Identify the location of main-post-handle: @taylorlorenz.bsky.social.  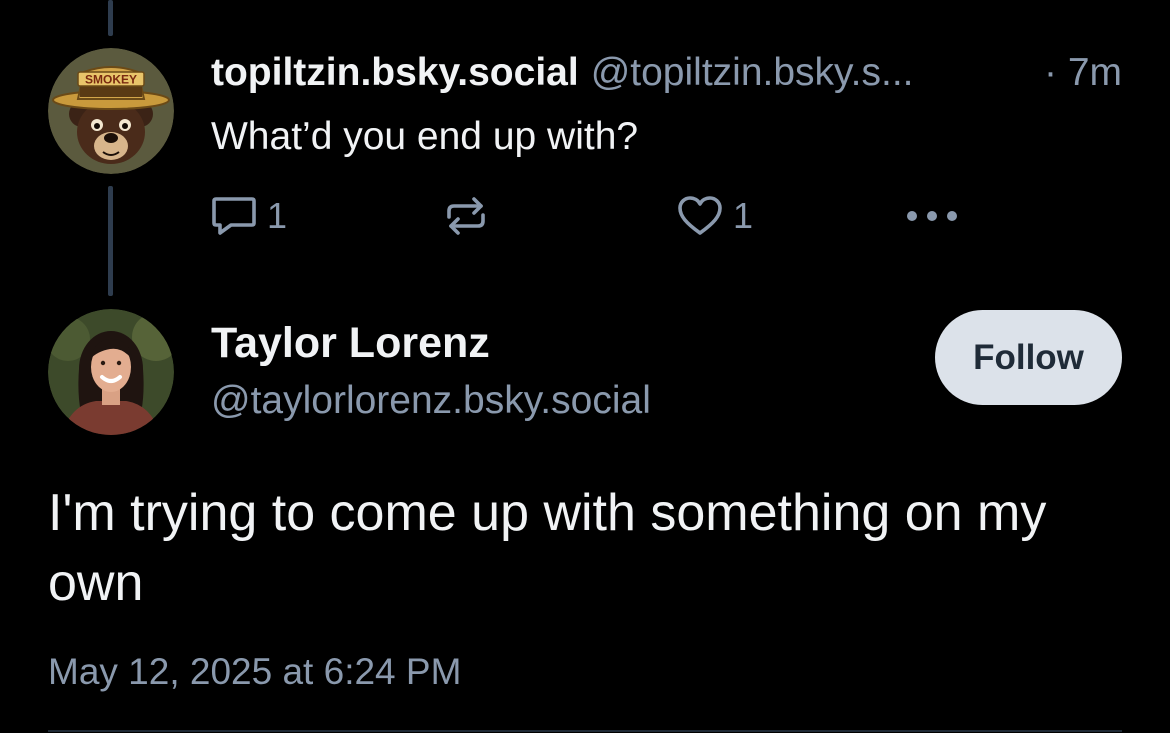
(431, 401).